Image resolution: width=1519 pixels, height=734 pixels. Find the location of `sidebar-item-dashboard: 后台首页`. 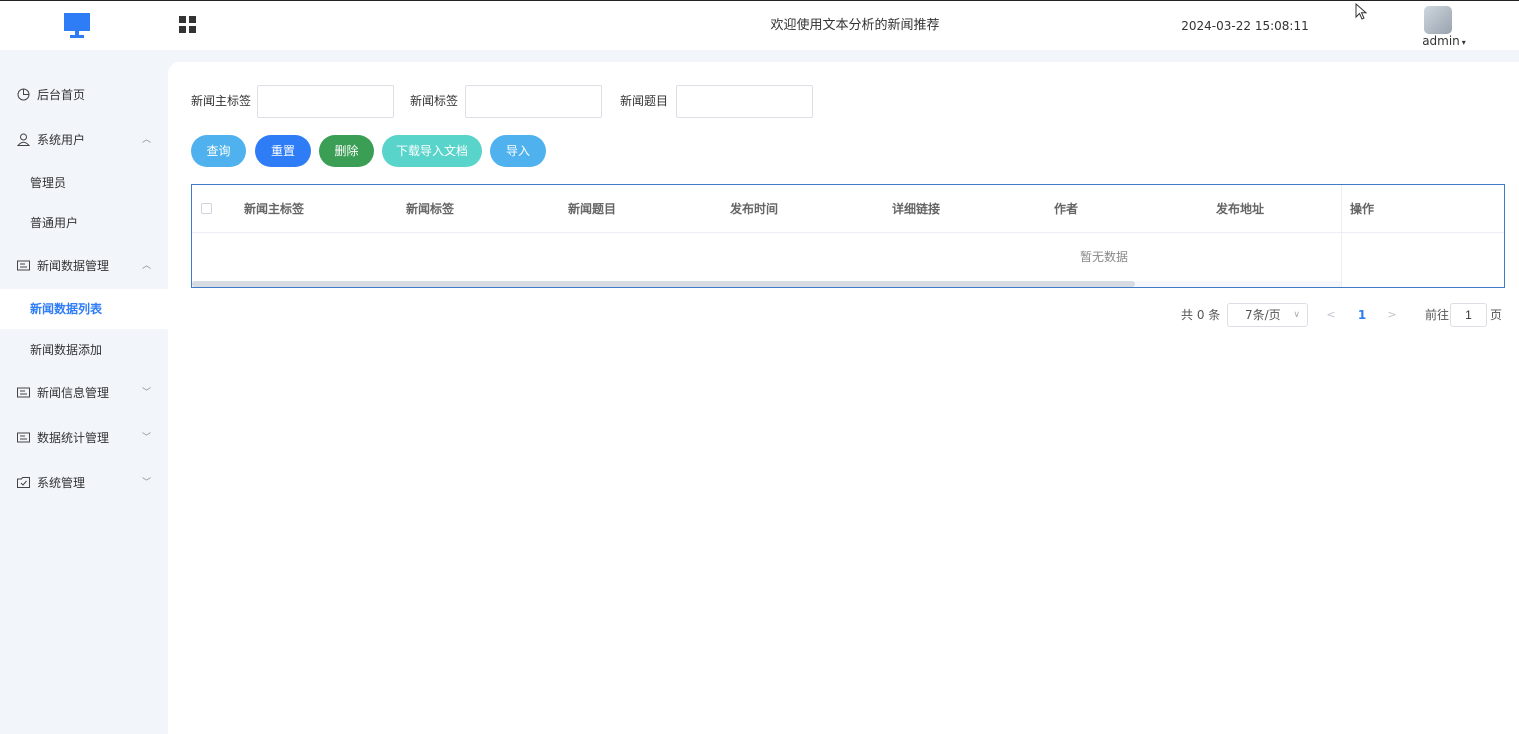

sidebar-item-dashboard: 后台首页 is located at coordinates (84, 95).